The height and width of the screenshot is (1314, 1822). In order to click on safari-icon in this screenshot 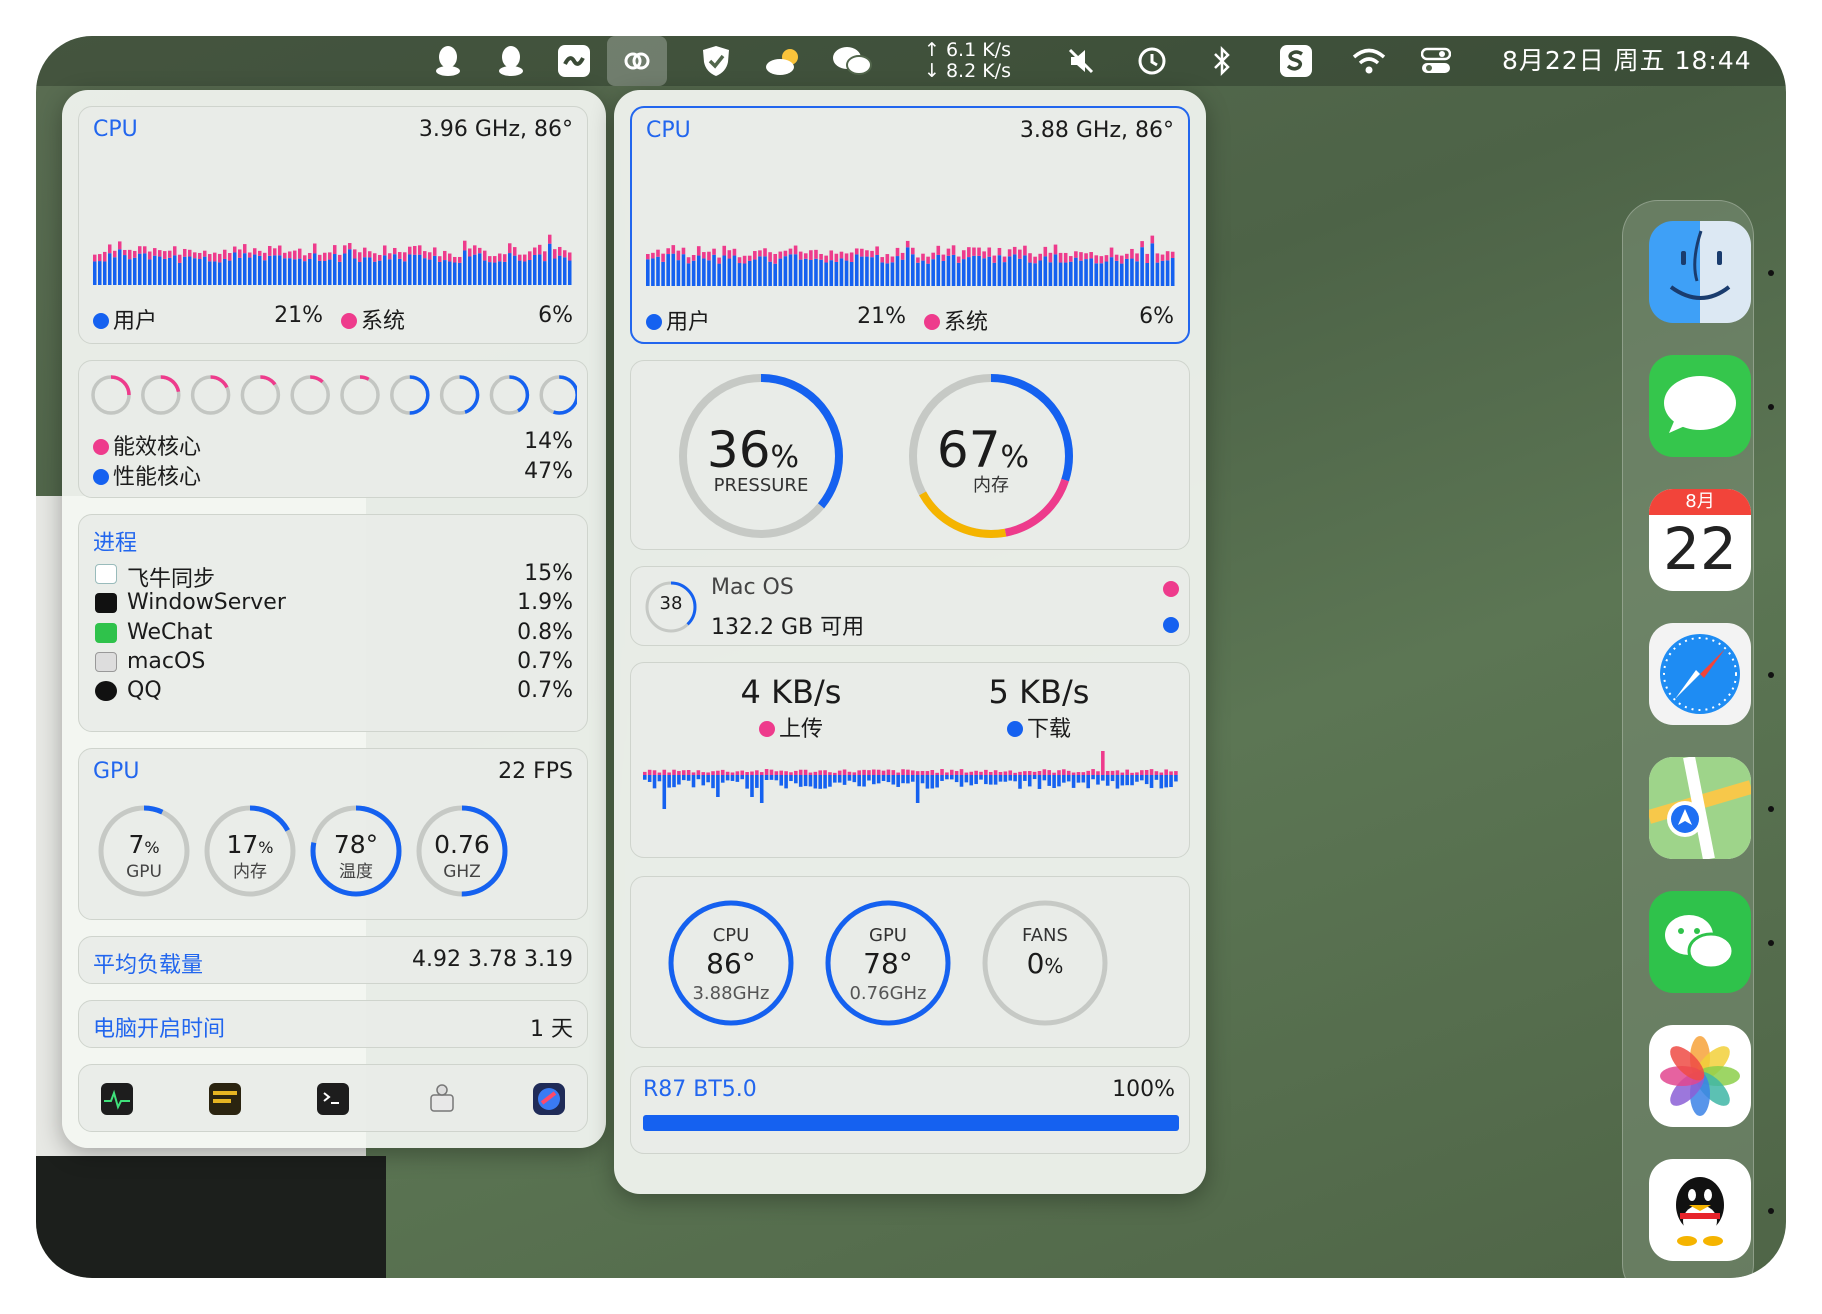, I will do `click(1700, 674)`.